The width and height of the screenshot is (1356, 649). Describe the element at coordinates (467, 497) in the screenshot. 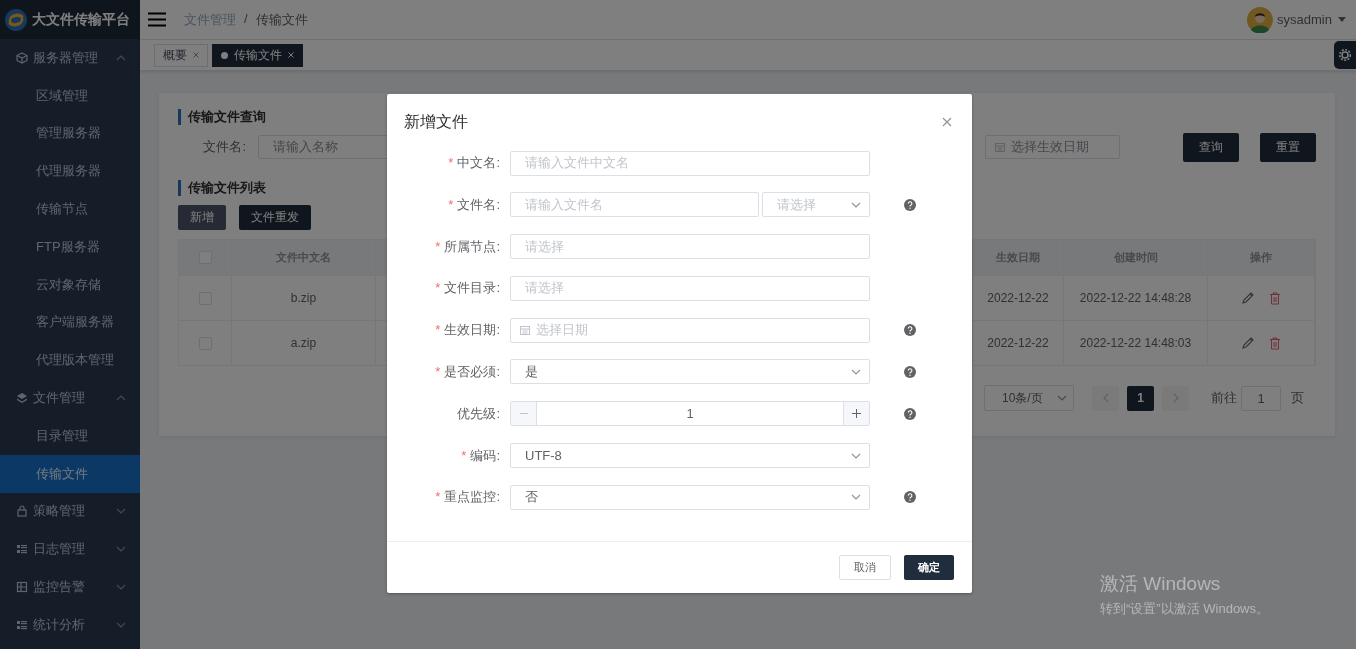

I see `field-label: * 重点监控:` at that location.